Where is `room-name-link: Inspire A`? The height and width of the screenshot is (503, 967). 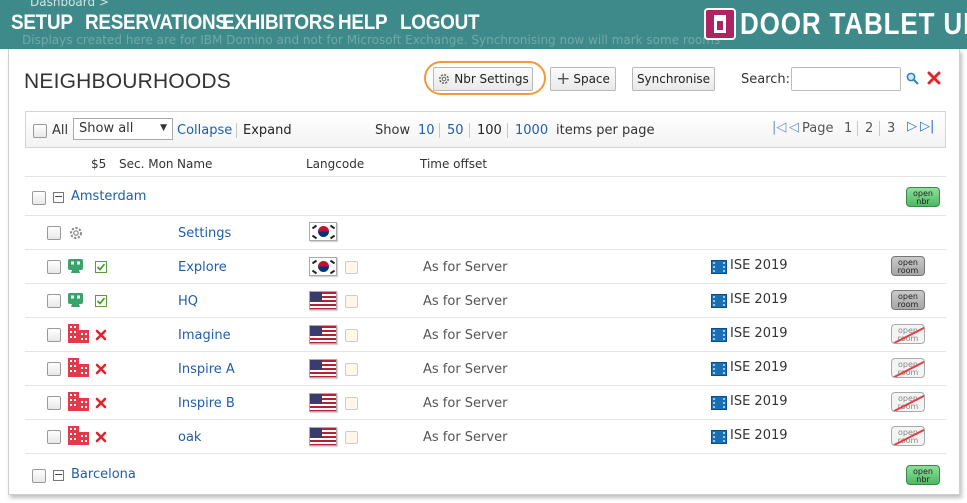
room-name-link: Inspire A is located at coordinates (206, 369).